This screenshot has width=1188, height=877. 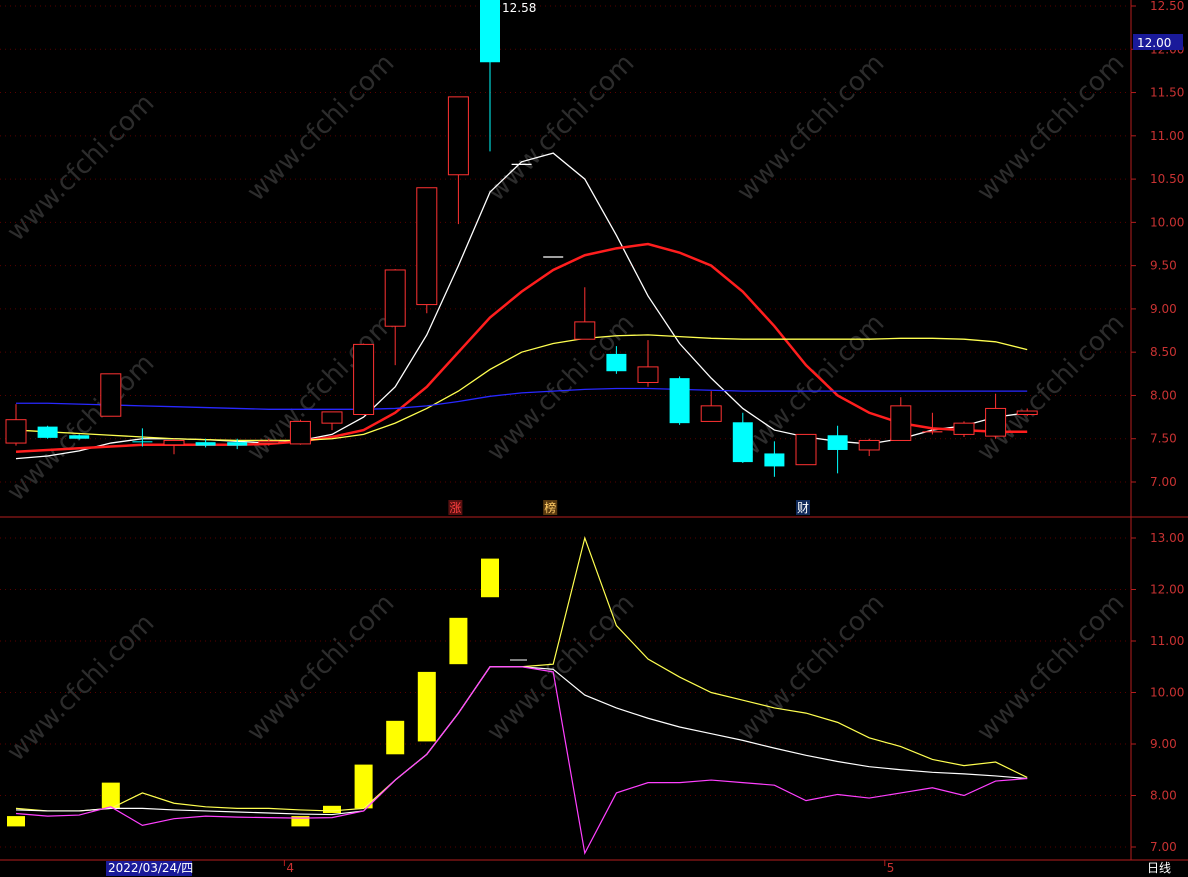 I want to click on price-tick-label: 11.50, so click(x=1167, y=93).